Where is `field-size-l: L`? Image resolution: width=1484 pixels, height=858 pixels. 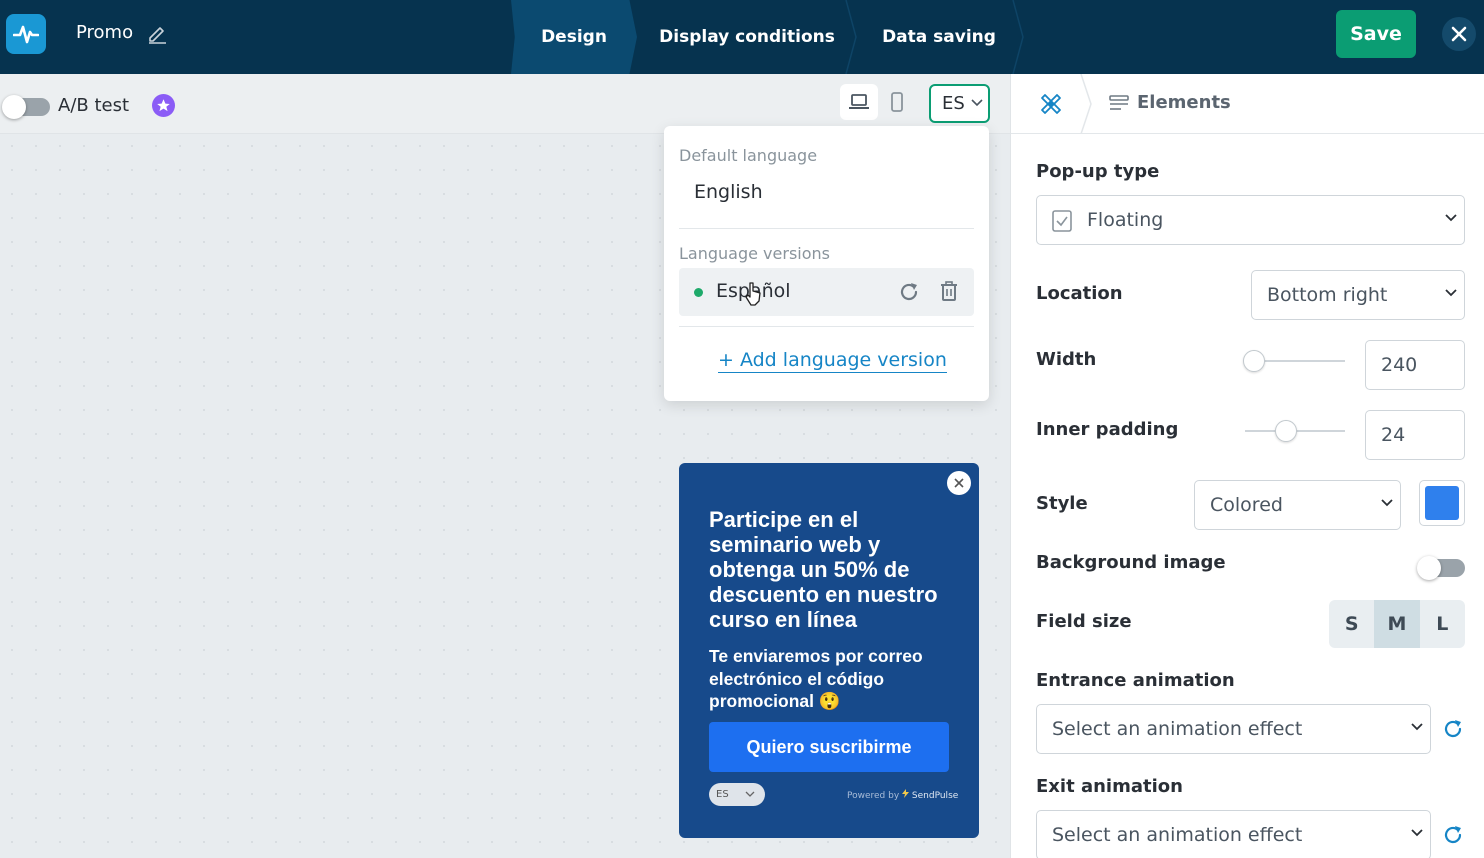 field-size-l: L is located at coordinates (1442, 624).